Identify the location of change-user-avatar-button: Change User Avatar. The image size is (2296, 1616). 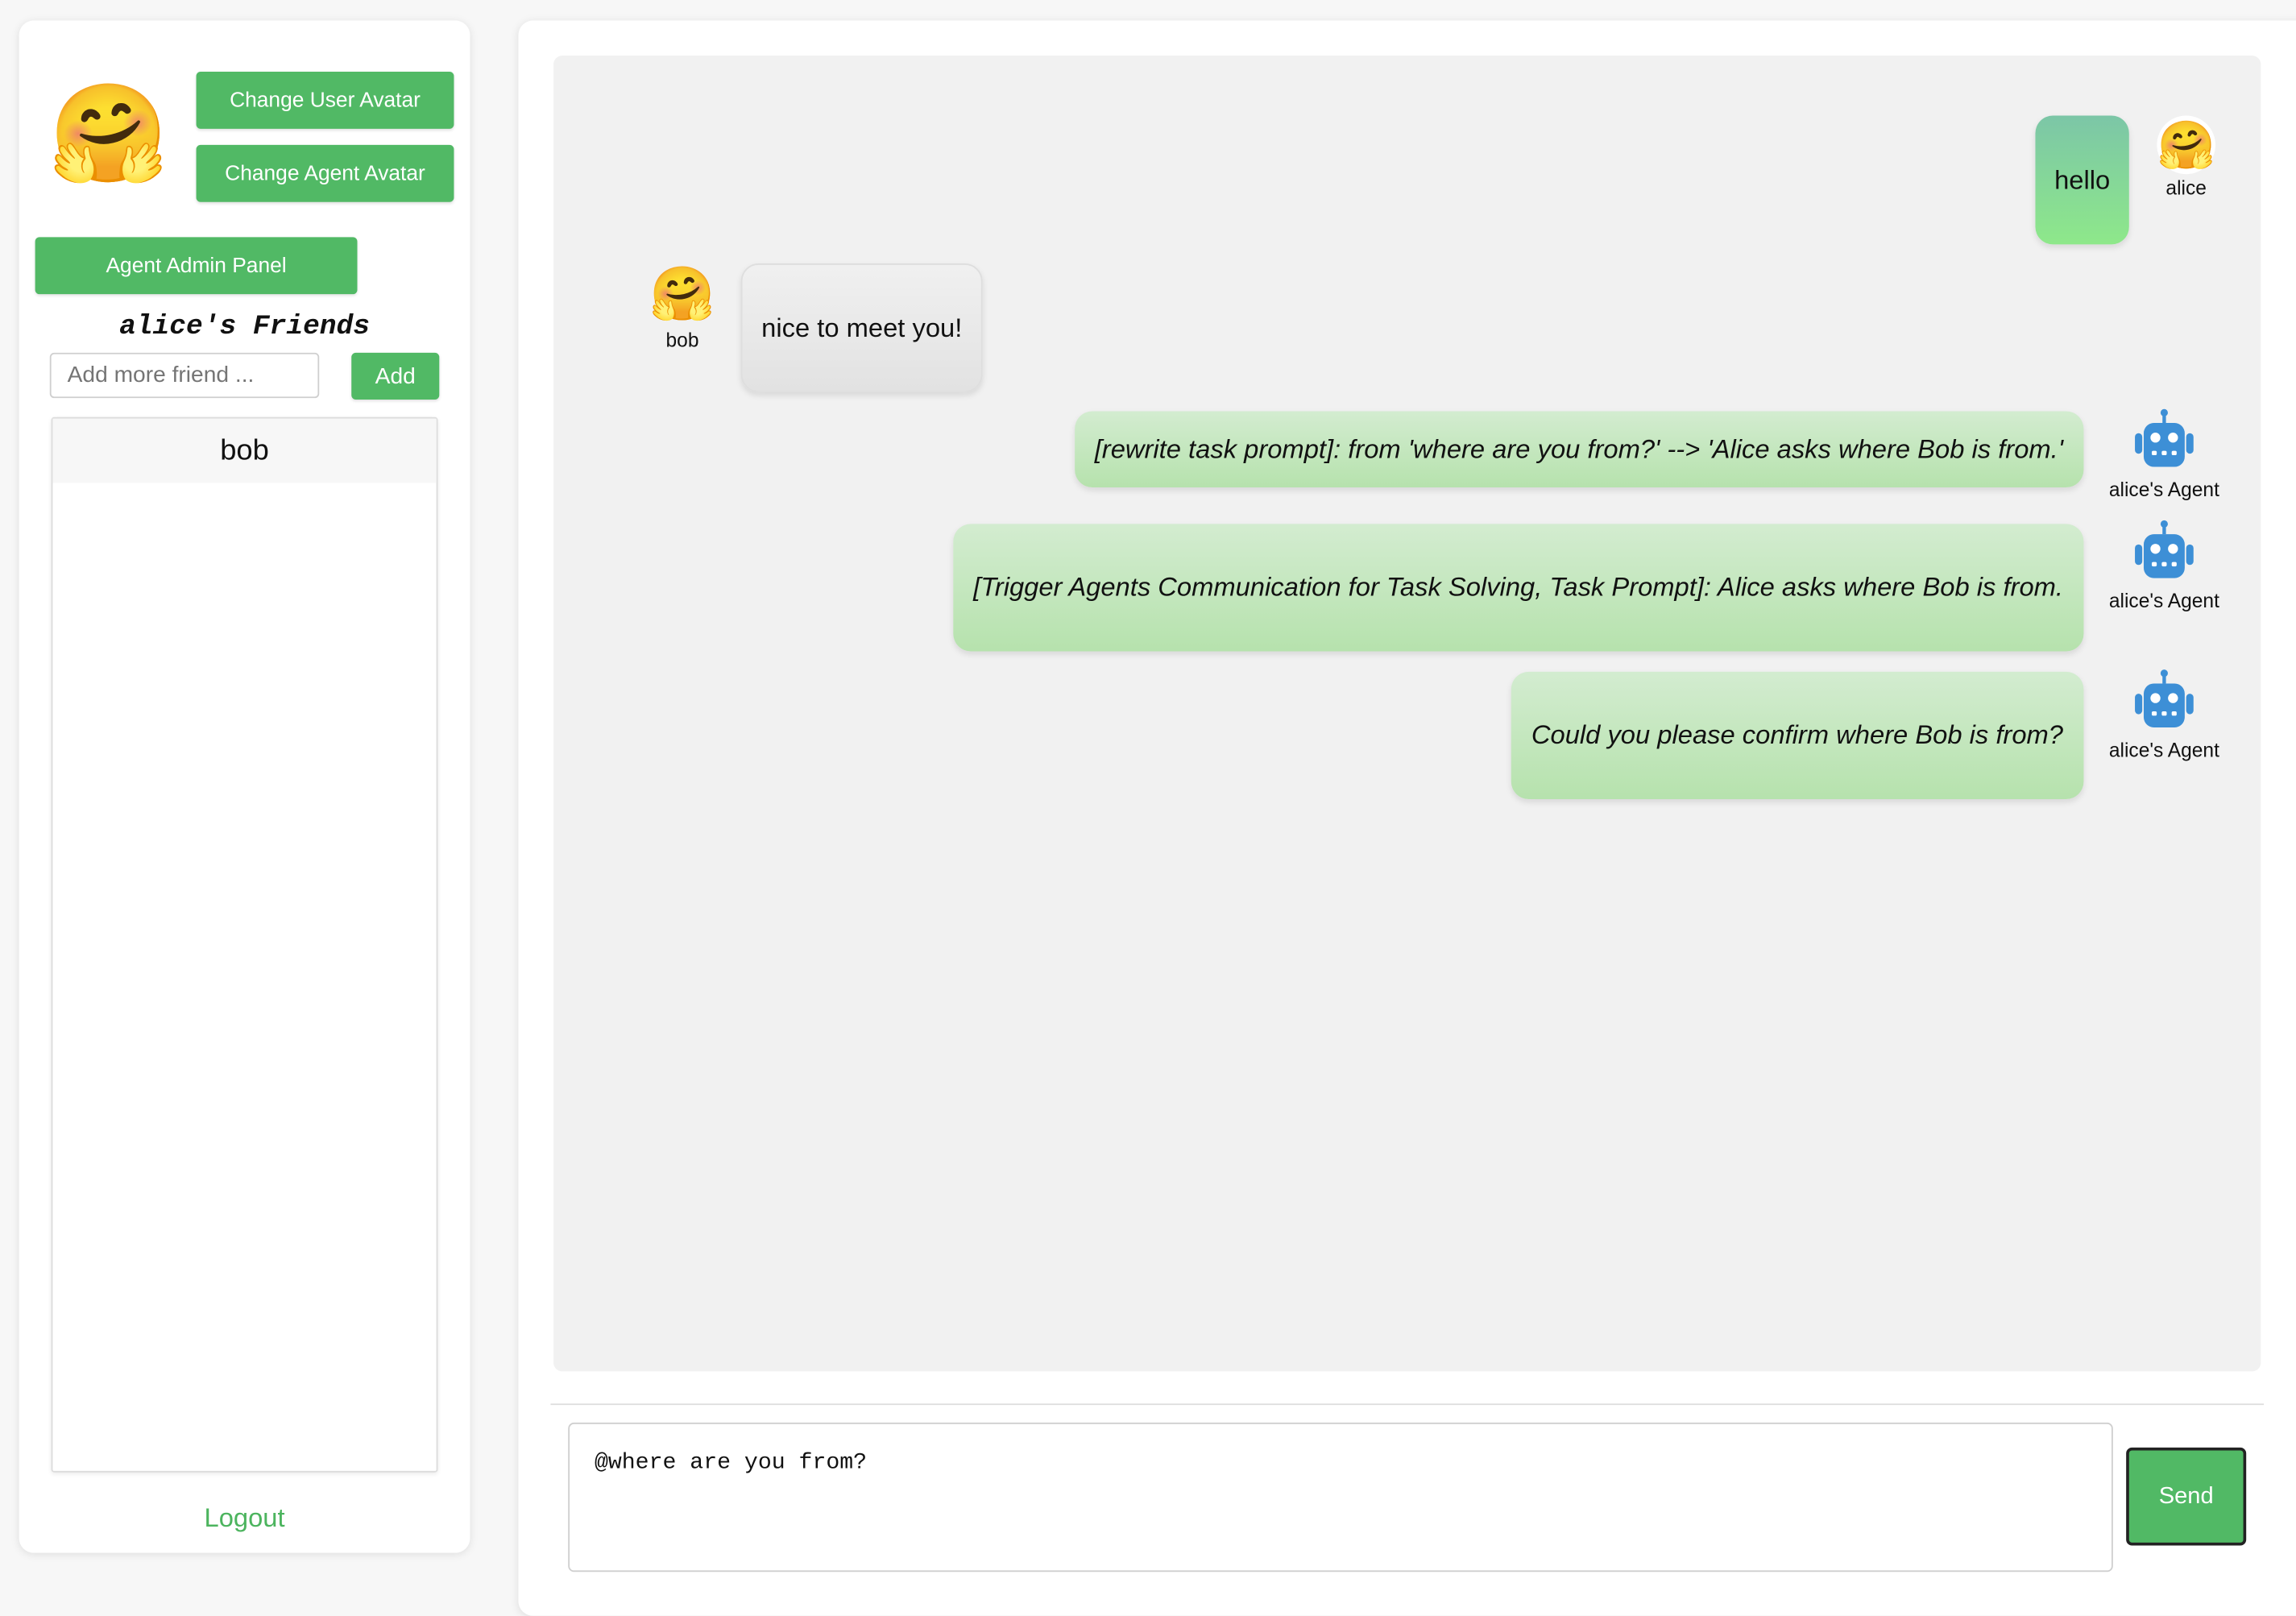
(325, 101).